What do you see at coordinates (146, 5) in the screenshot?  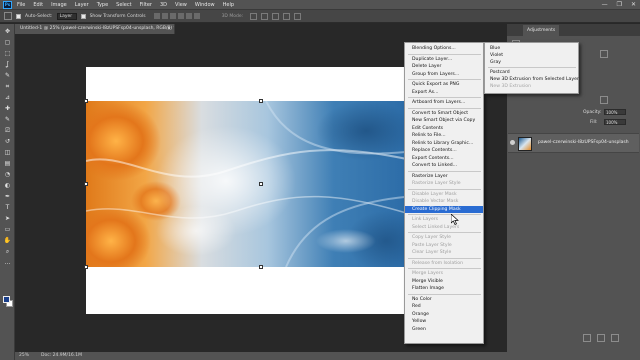 I see `menu-item: Filter` at bounding box center [146, 5].